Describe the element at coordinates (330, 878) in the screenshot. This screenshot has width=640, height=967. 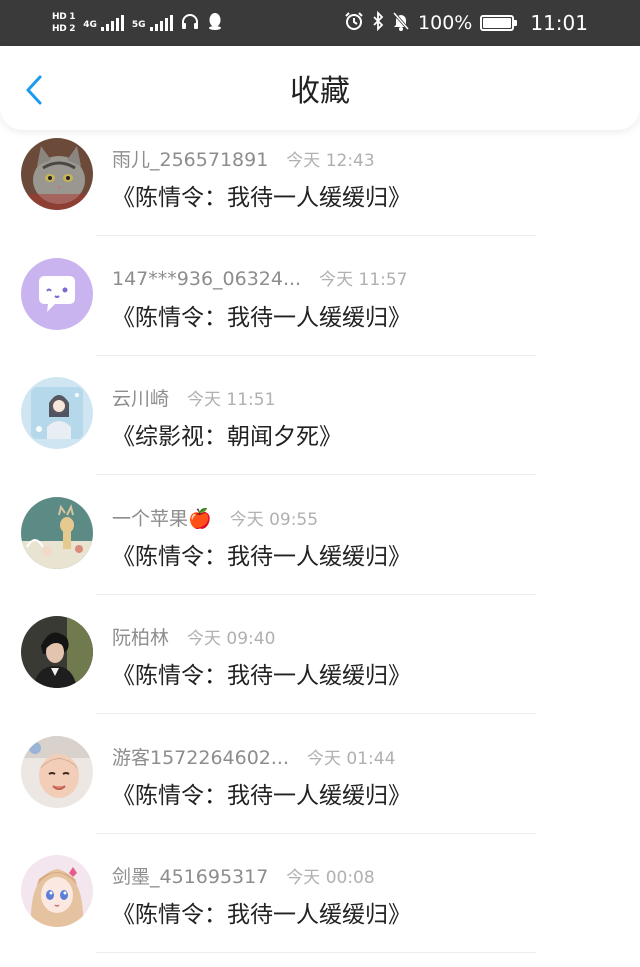
I see `timestamp: 今天 00:08` at that location.